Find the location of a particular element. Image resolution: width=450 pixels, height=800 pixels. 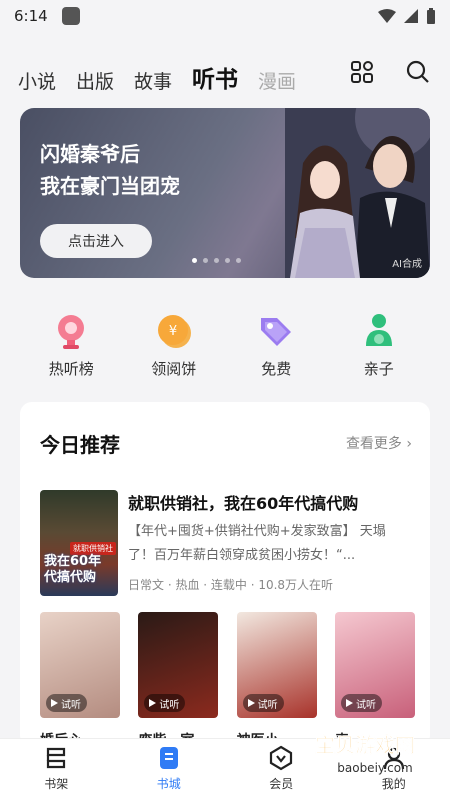

coin-icon: ¥ is located at coordinates (174, 331).